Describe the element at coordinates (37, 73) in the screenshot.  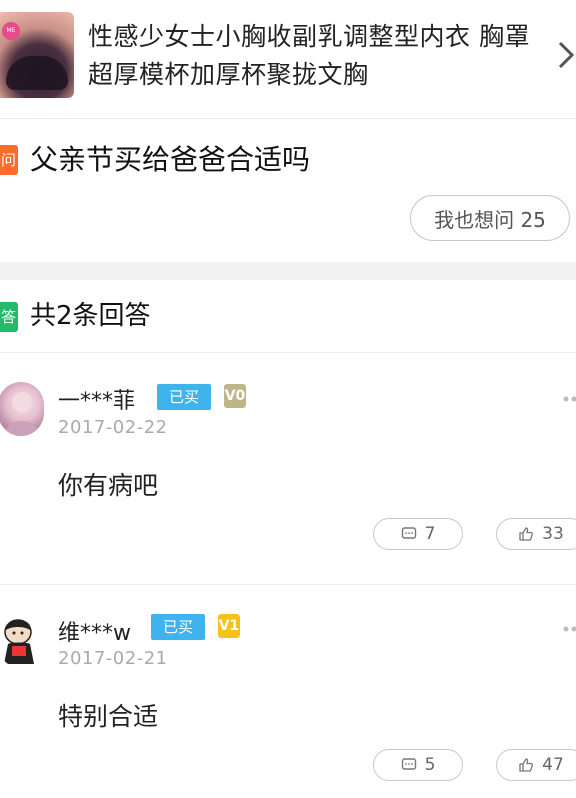
I see `thumbnail-image-shape` at that location.